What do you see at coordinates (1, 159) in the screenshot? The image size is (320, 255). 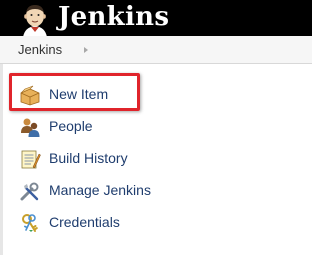 I see `sidepanel-border` at bounding box center [1, 159].